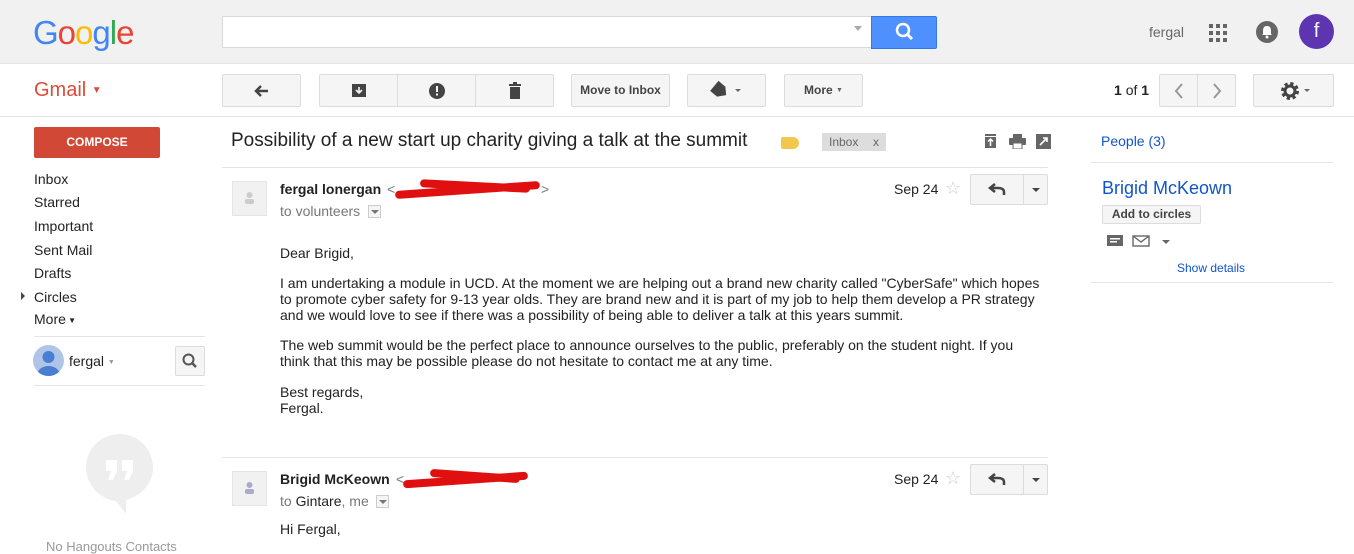  Describe the element at coordinates (1141, 241) in the screenshot. I see `email-icon` at that location.